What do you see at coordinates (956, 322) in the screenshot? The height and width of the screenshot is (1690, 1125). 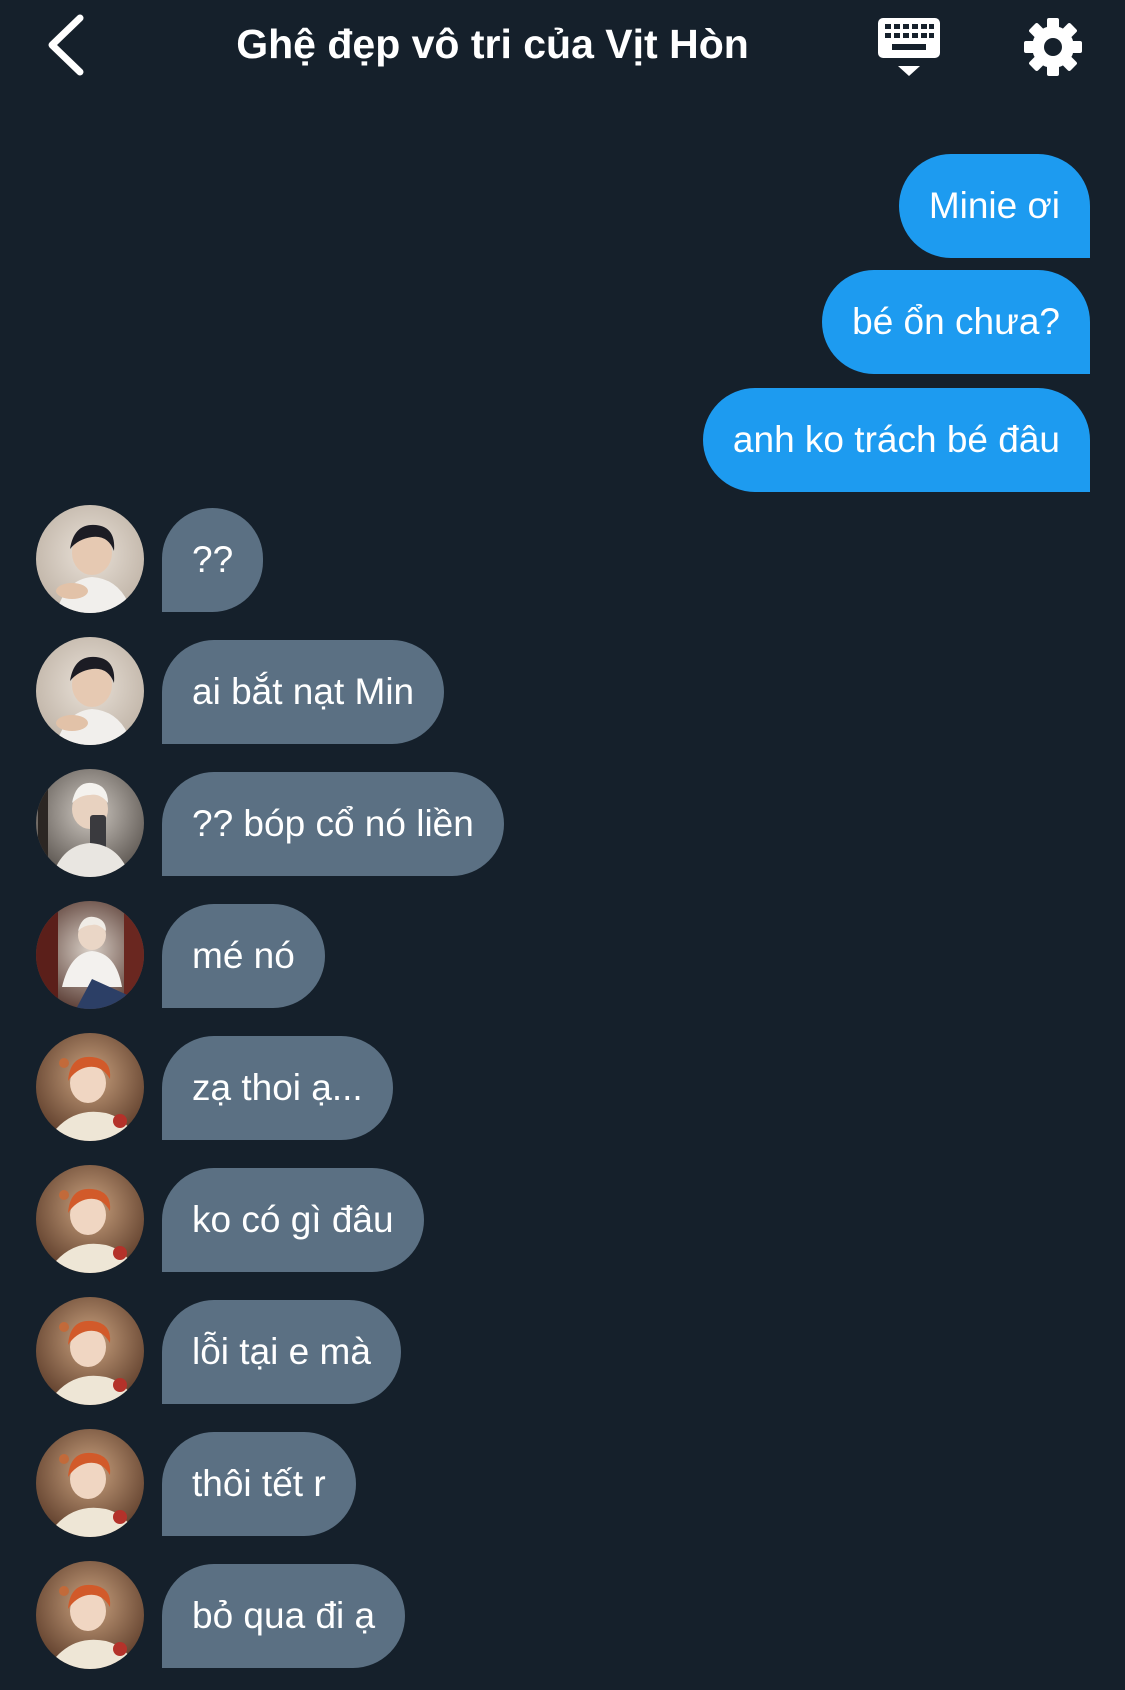 I see `outgoing-message: bé ổn chưa?` at bounding box center [956, 322].